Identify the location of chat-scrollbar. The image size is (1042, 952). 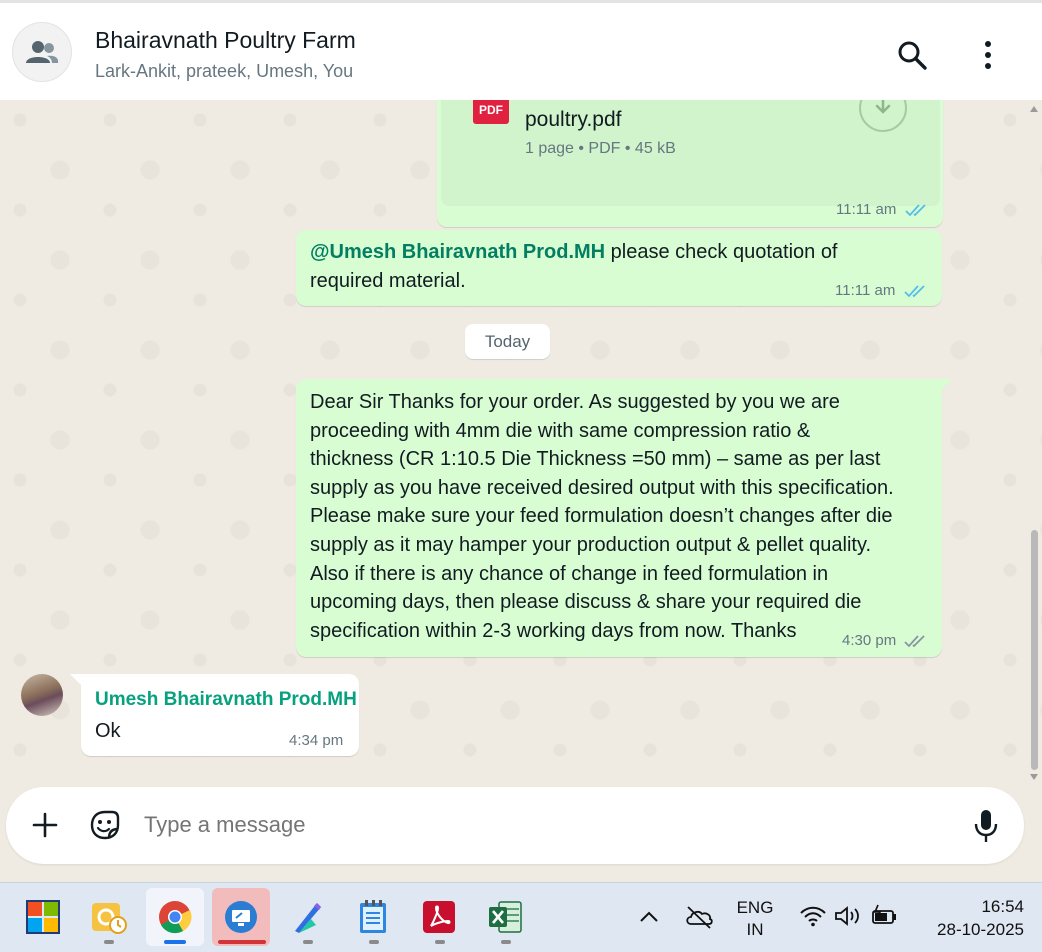
(1034, 444).